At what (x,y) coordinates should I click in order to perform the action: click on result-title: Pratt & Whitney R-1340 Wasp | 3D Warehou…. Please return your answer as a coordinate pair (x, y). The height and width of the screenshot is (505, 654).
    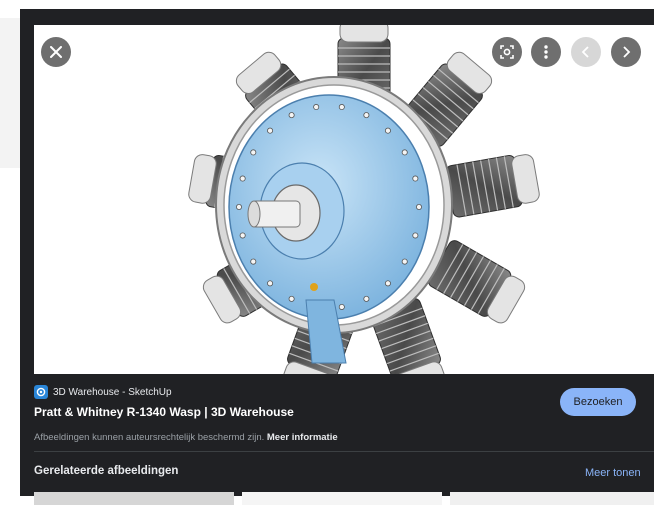
    Looking at the image, I should click on (164, 412).